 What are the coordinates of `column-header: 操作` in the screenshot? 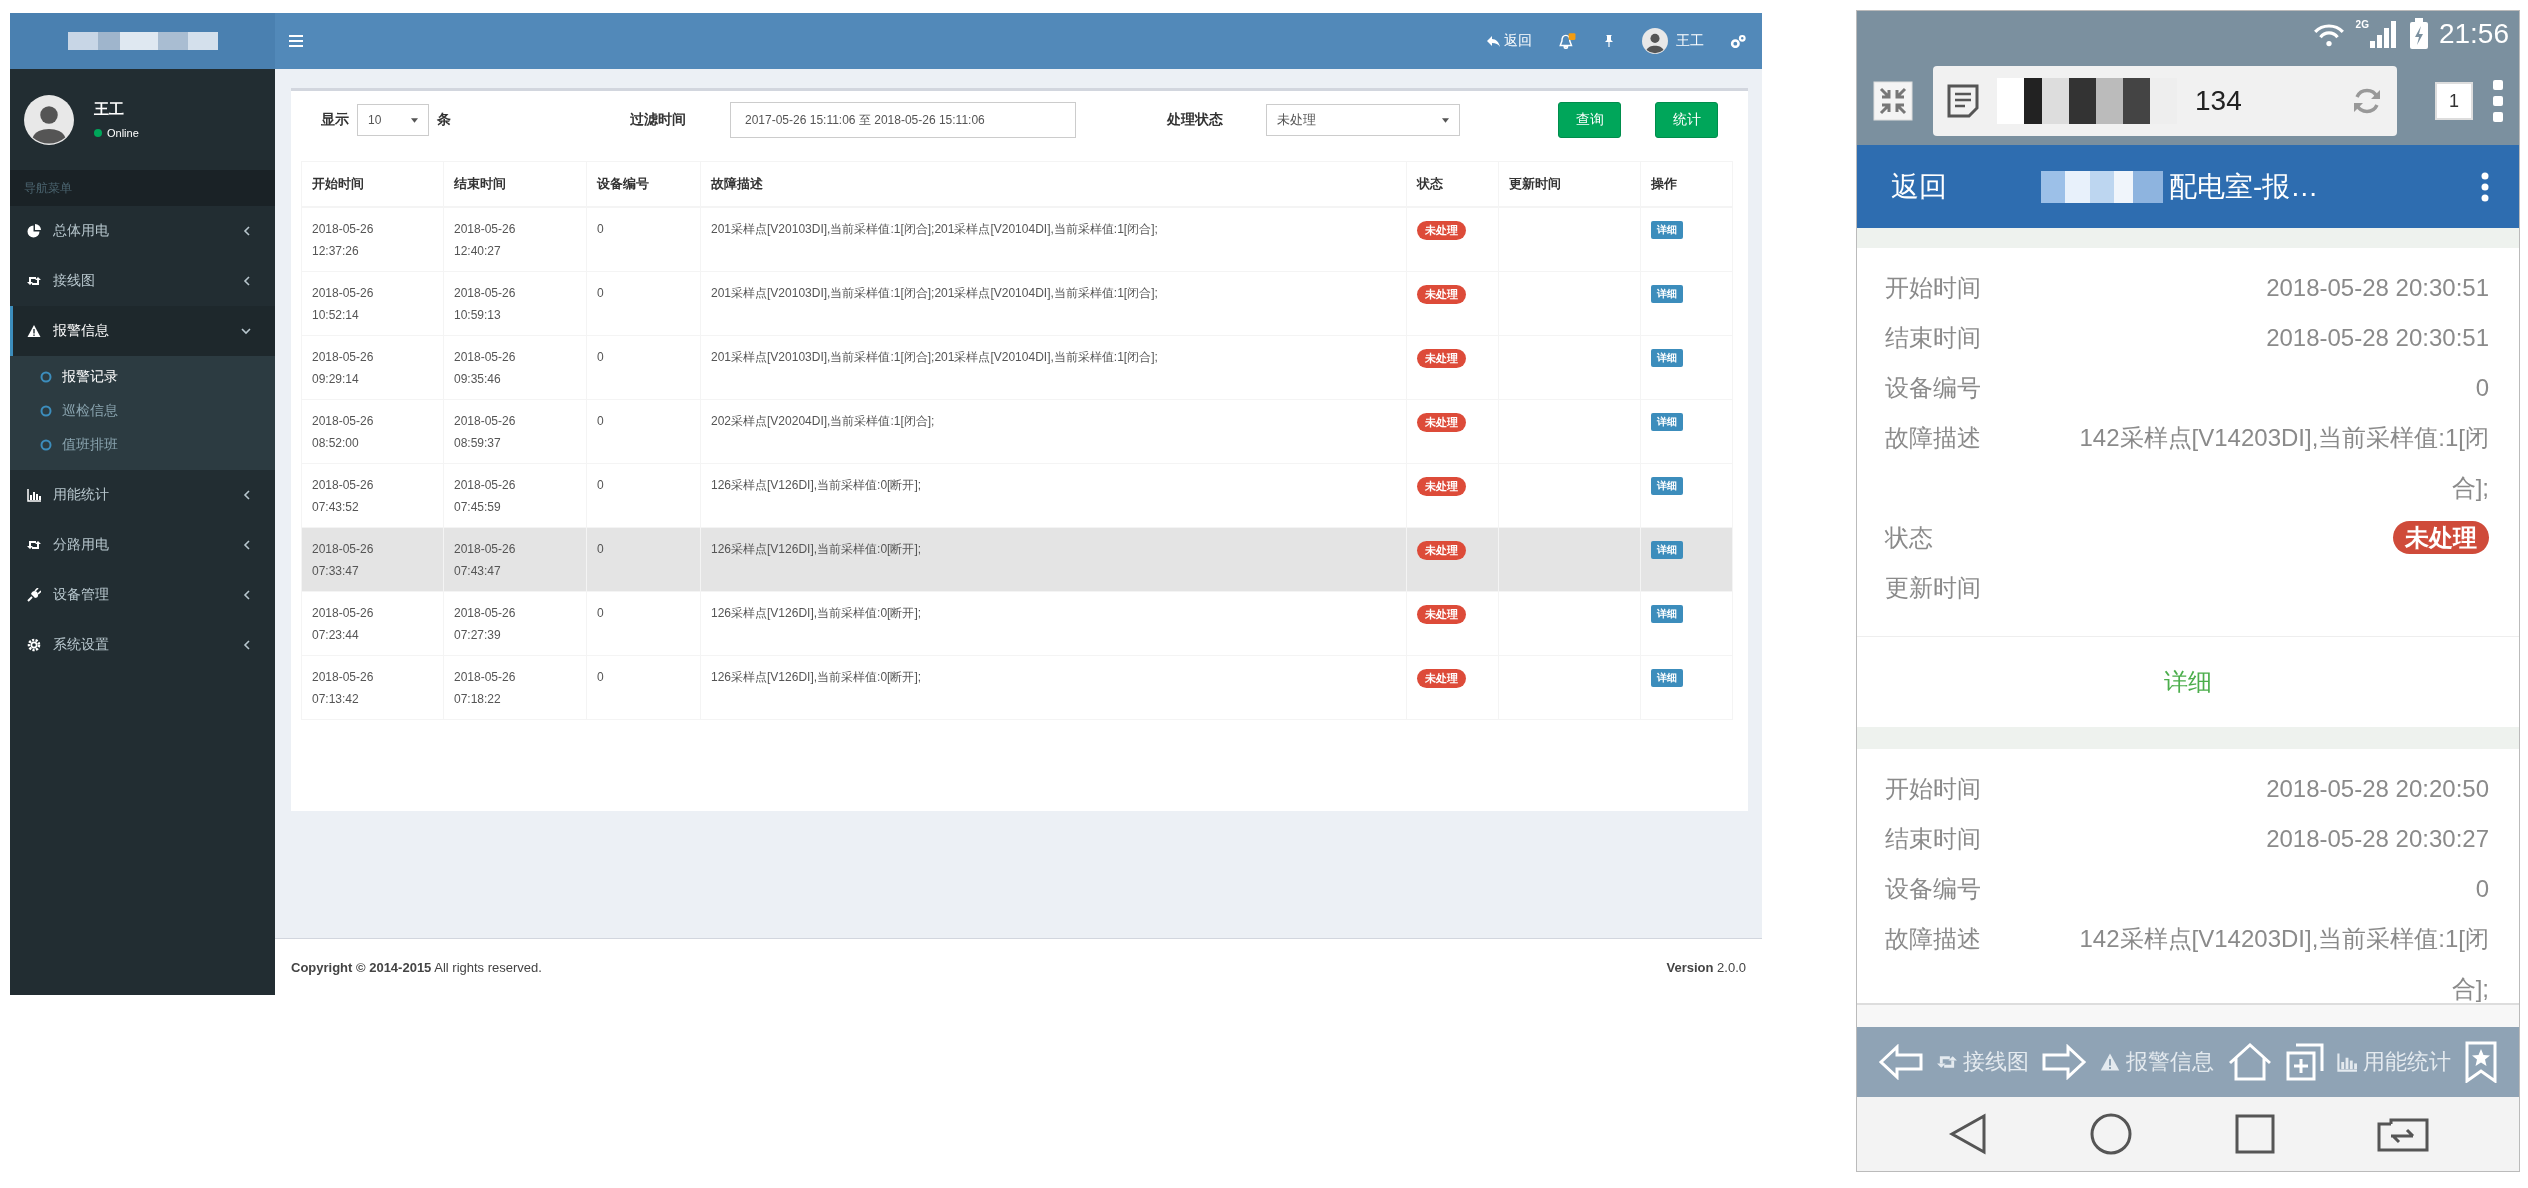 It's located at (1686, 184).